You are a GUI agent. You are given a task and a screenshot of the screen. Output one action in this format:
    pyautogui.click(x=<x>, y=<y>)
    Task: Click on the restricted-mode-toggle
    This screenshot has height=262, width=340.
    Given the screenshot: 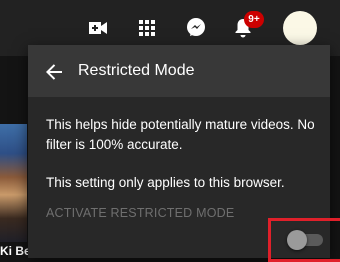 What is the action you would take?
    pyautogui.click(x=307, y=240)
    